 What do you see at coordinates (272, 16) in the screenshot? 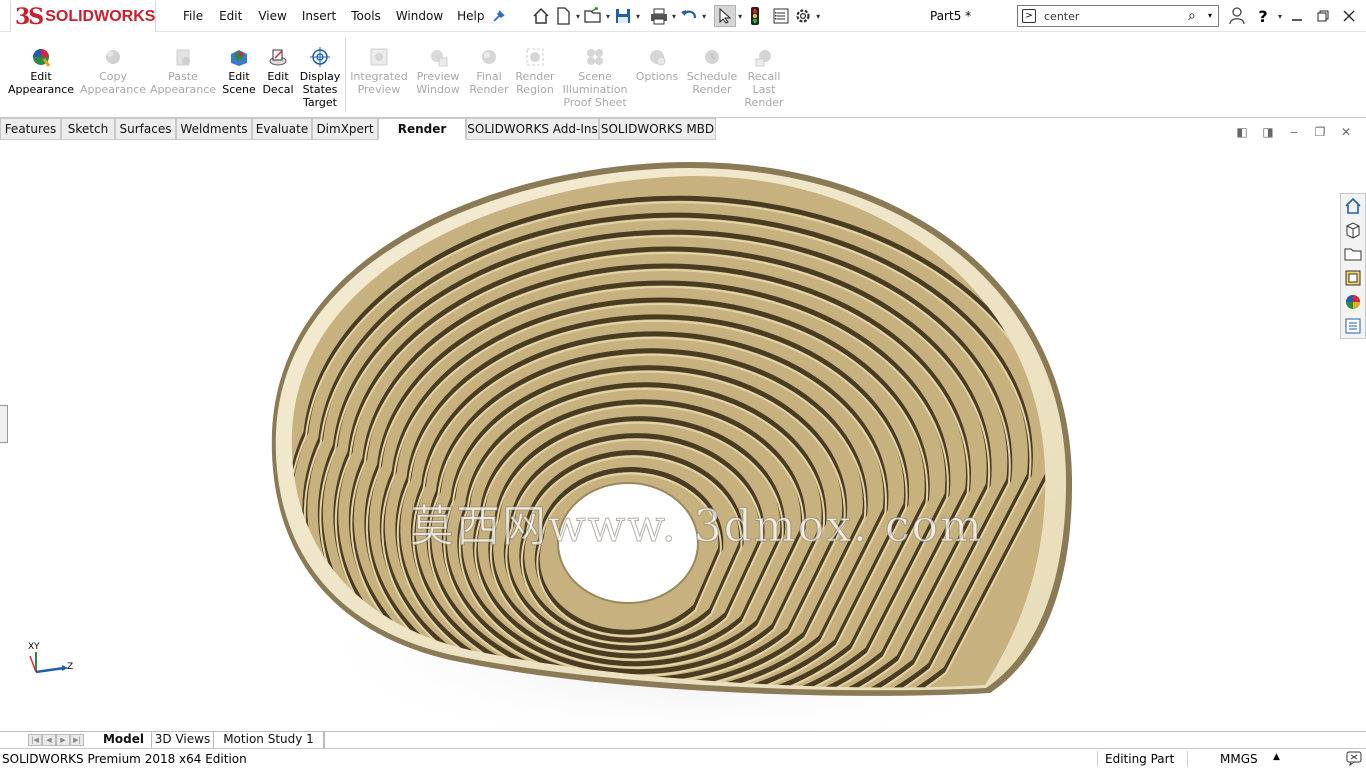
I see `menu-view: View` at bounding box center [272, 16].